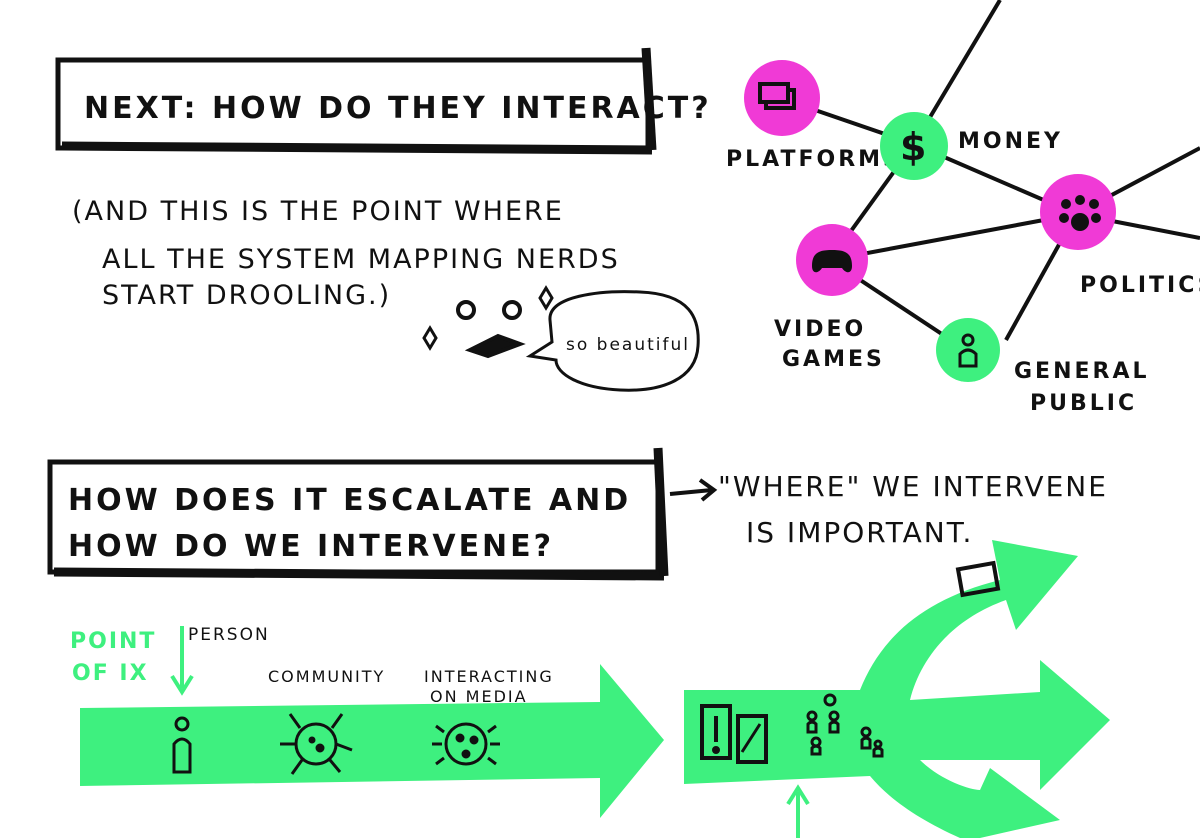  What do you see at coordinates (1010, 141) in the screenshot?
I see `label-money: MONEY` at bounding box center [1010, 141].